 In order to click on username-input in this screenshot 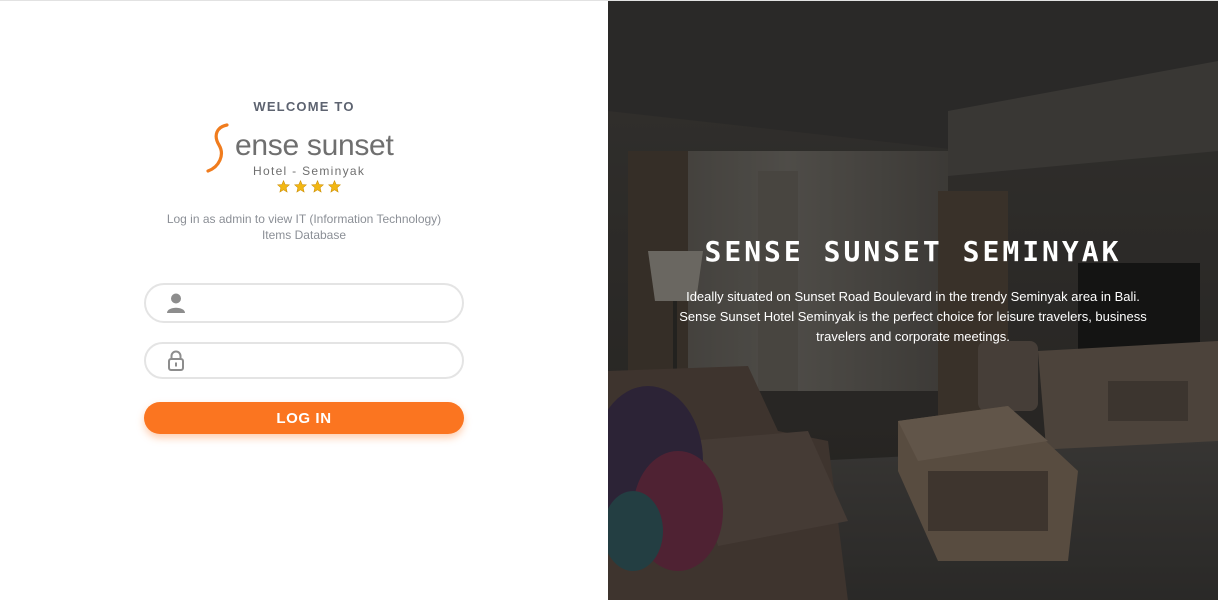, I will do `click(323, 304)`.